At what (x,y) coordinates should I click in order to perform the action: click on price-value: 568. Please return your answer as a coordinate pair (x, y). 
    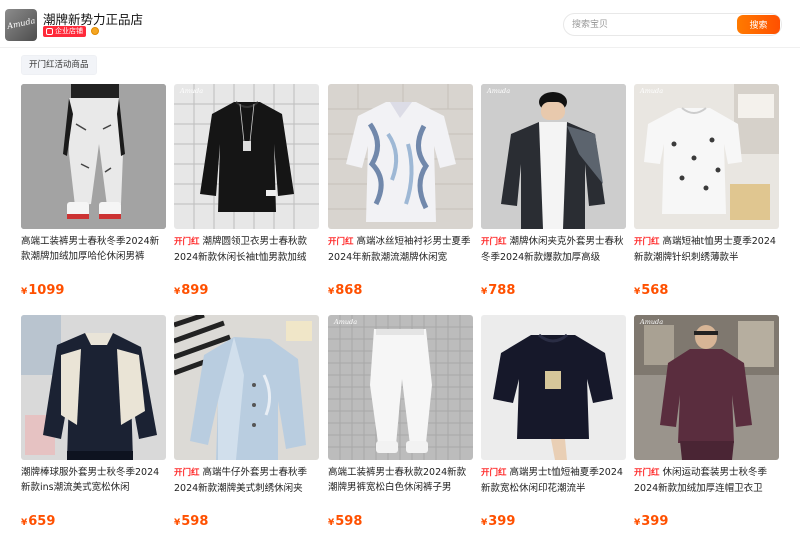
    Looking at the image, I should click on (655, 290).